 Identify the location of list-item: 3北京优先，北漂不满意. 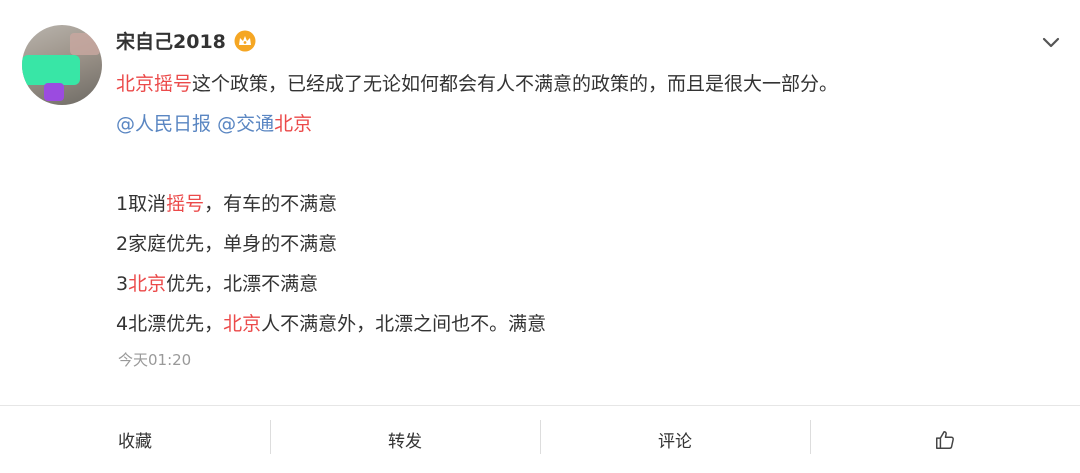
(477, 284).